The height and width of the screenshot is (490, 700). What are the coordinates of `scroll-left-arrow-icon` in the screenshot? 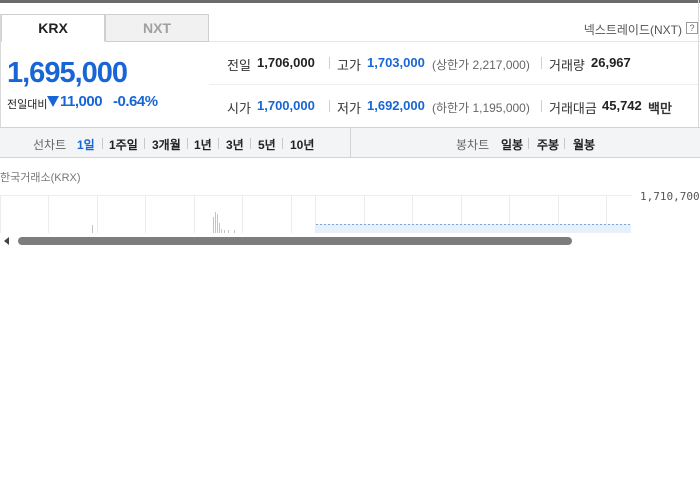 It's located at (6, 241).